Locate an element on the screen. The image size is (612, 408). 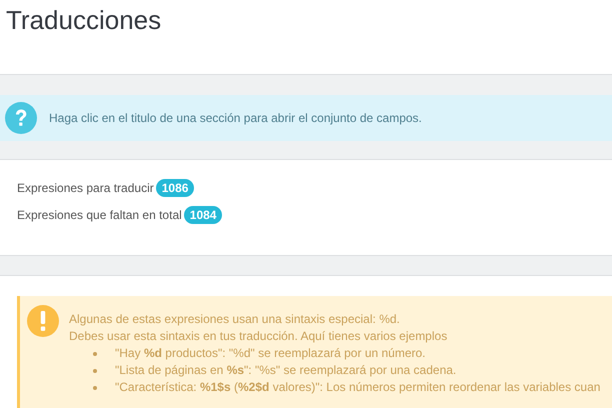
example-text: "Lista de páginas en %s": "%s" se reemplazará por una cadena. is located at coordinates (285, 370).